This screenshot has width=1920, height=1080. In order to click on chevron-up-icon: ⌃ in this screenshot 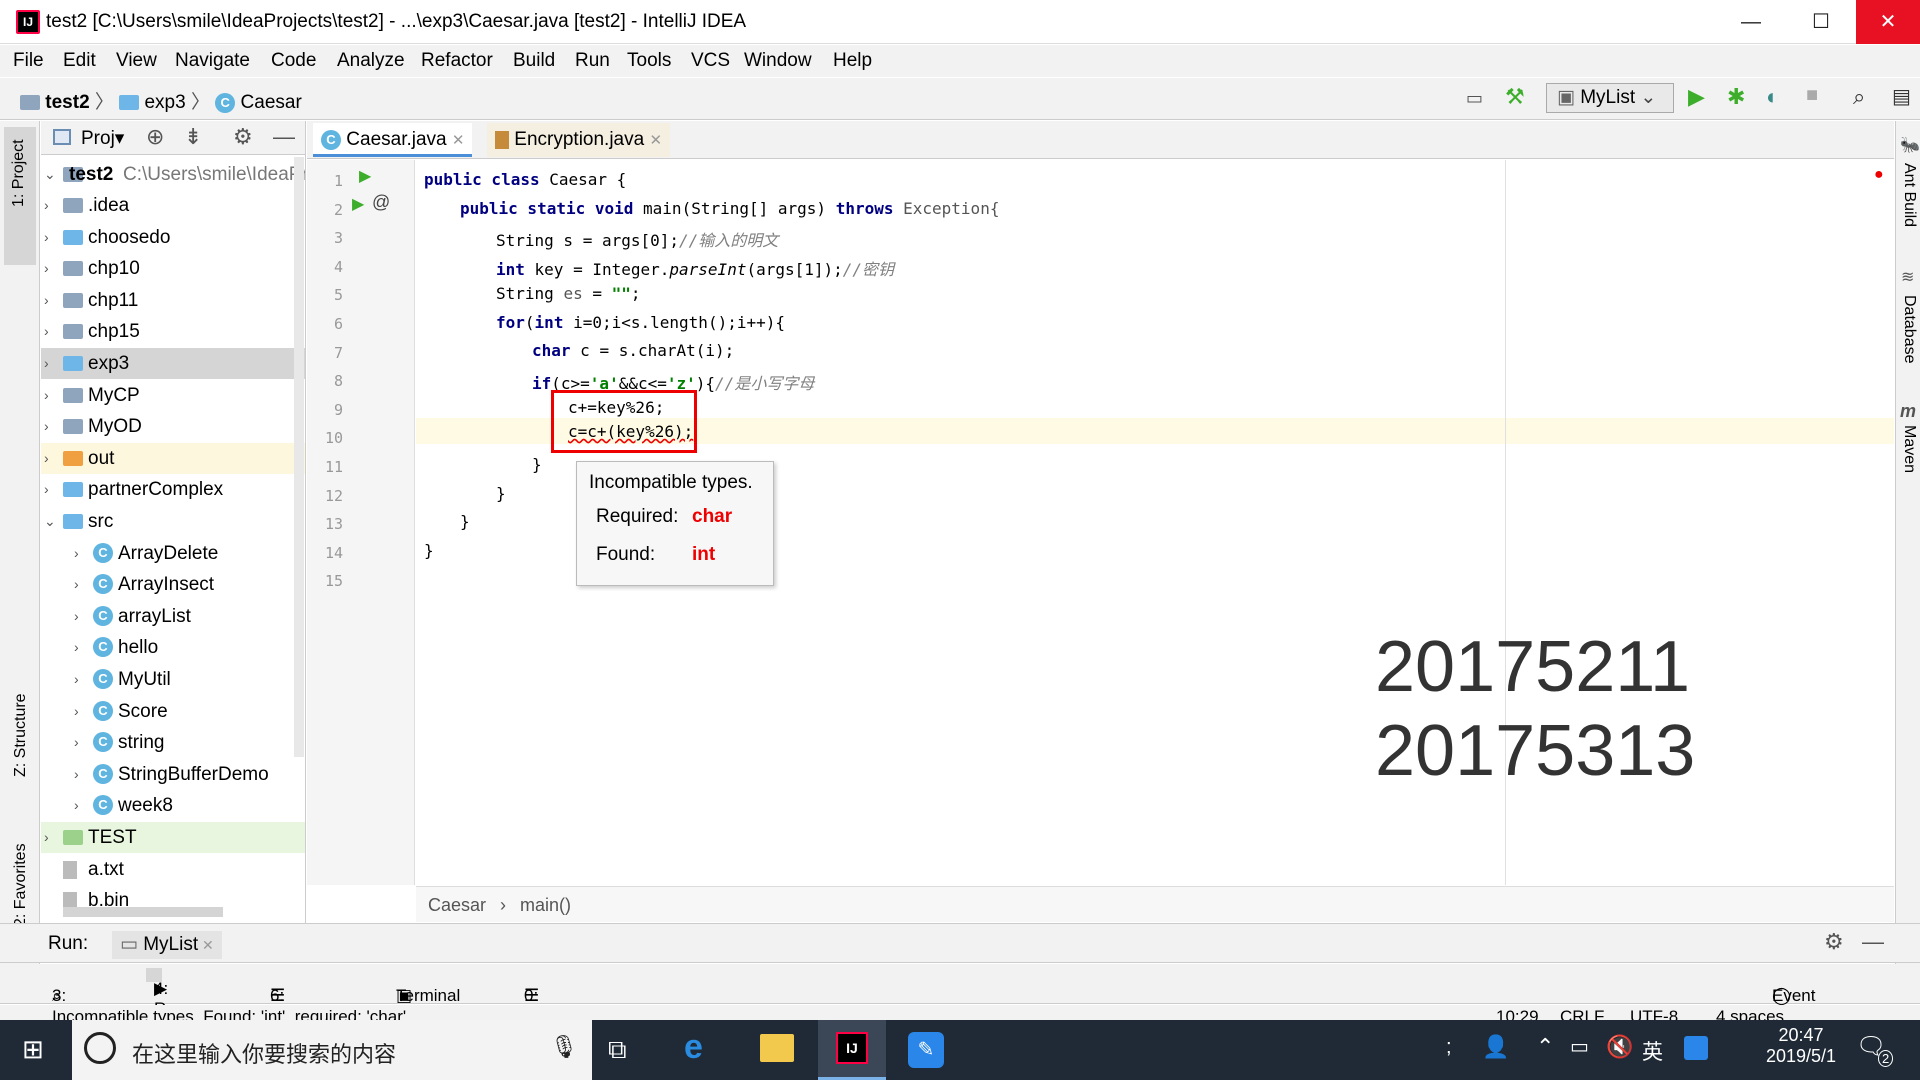, I will do `click(1545, 1047)`.